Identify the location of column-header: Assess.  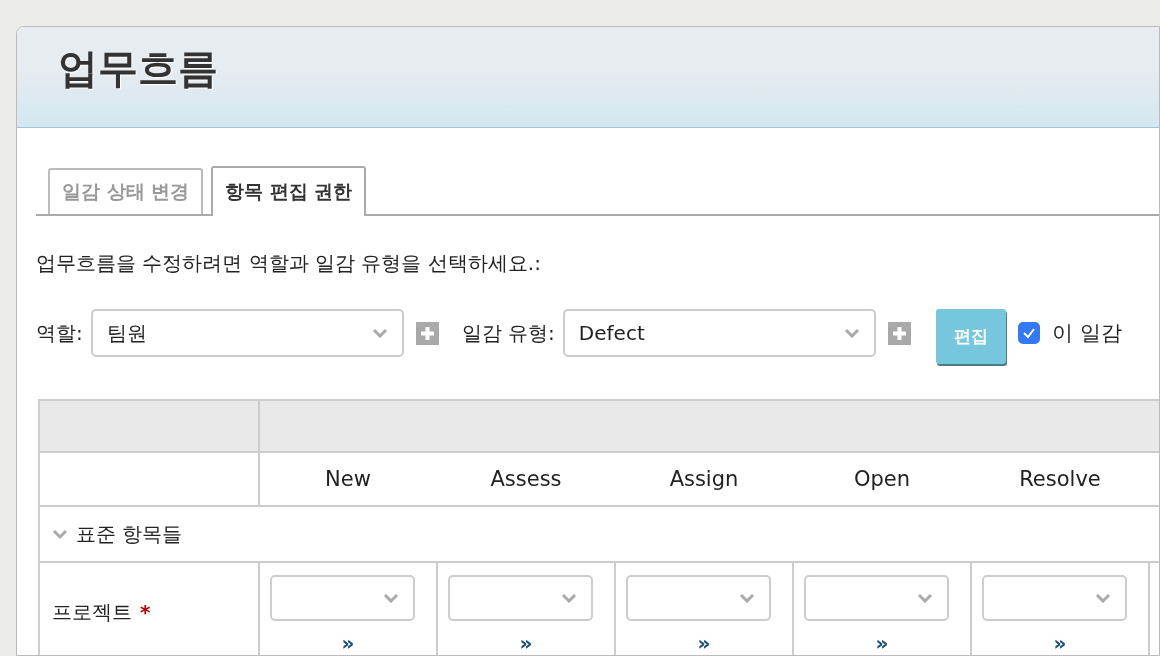
(526, 479).